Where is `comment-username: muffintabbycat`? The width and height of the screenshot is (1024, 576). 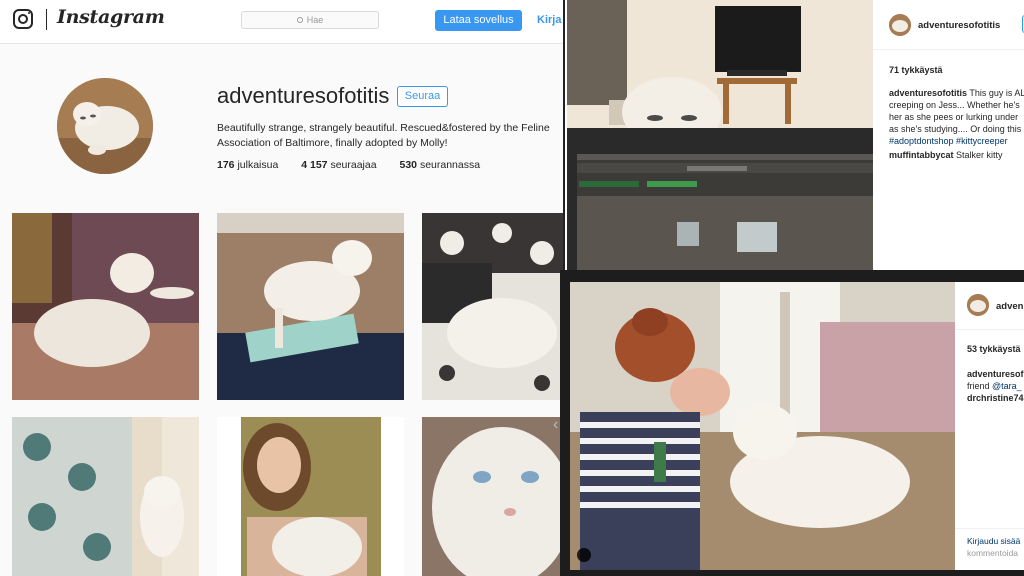
comment-username: muffintabbycat is located at coordinates (921, 155).